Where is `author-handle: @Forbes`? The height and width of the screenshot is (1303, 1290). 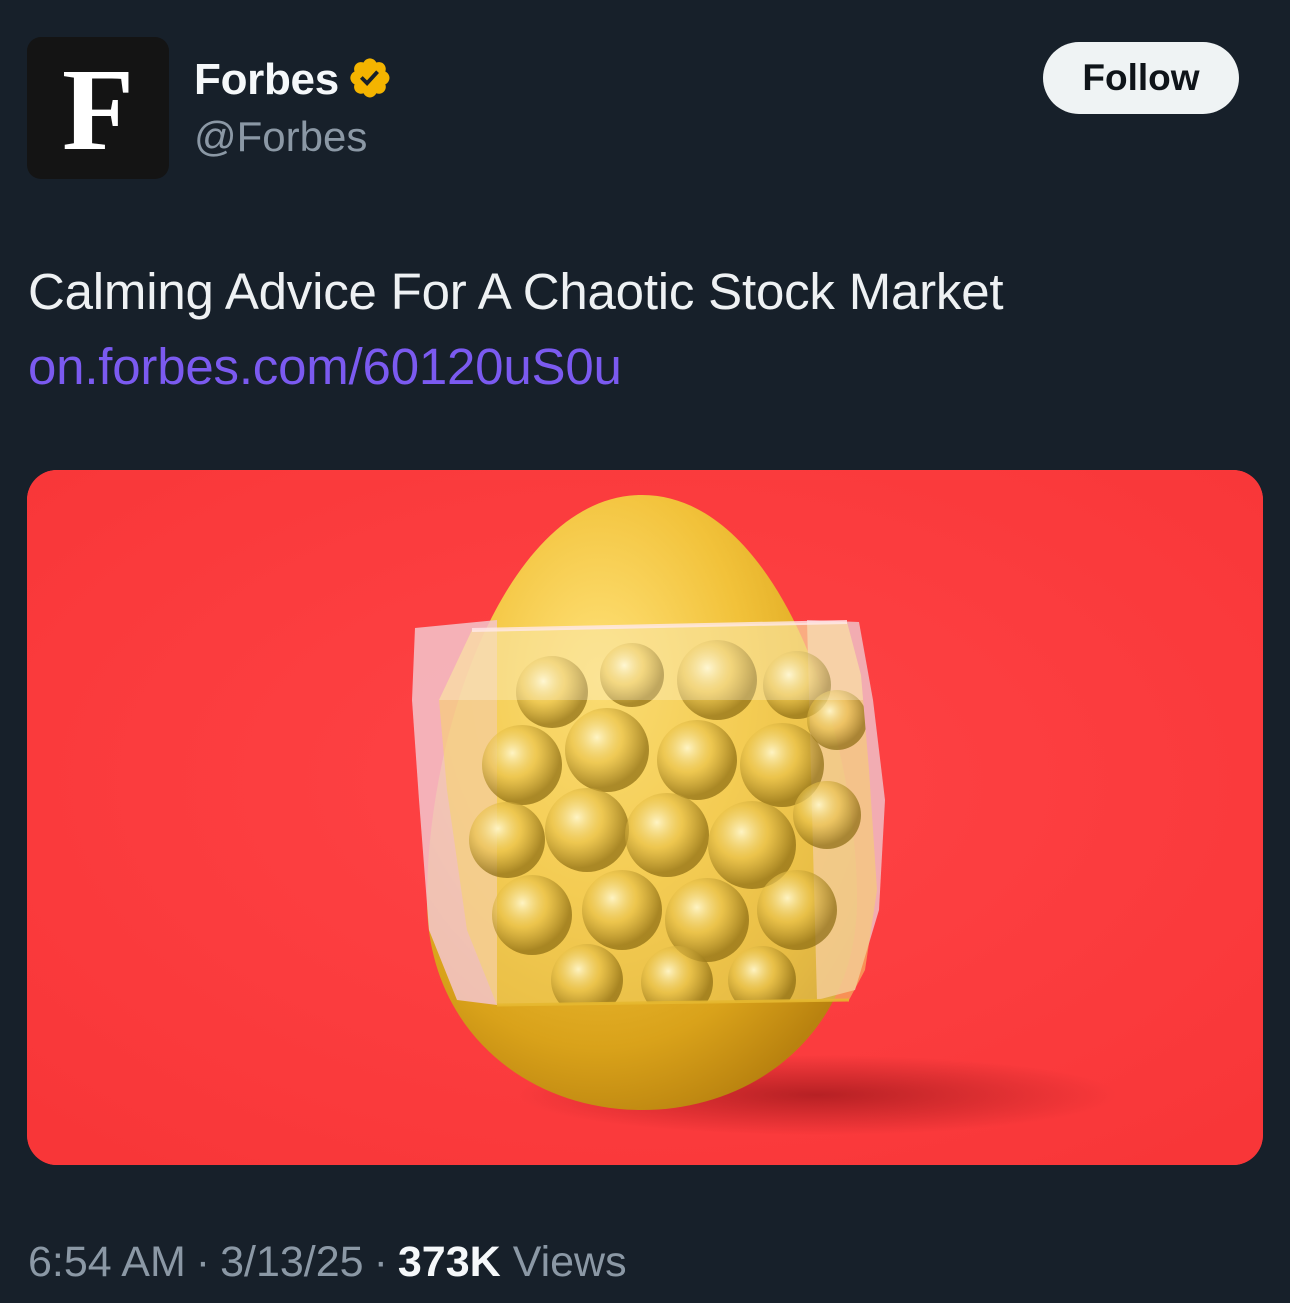
author-handle: @Forbes is located at coordinates (280, 137).